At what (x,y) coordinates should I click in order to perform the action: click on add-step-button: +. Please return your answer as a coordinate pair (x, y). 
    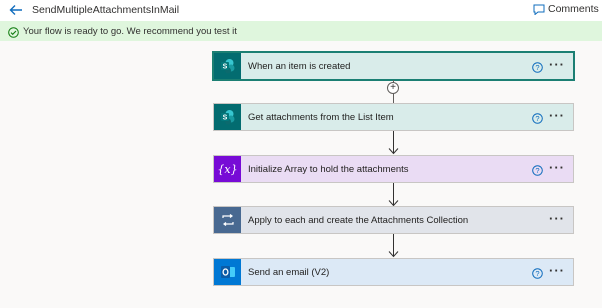
    Looking at the image, I should click on (393, 88).